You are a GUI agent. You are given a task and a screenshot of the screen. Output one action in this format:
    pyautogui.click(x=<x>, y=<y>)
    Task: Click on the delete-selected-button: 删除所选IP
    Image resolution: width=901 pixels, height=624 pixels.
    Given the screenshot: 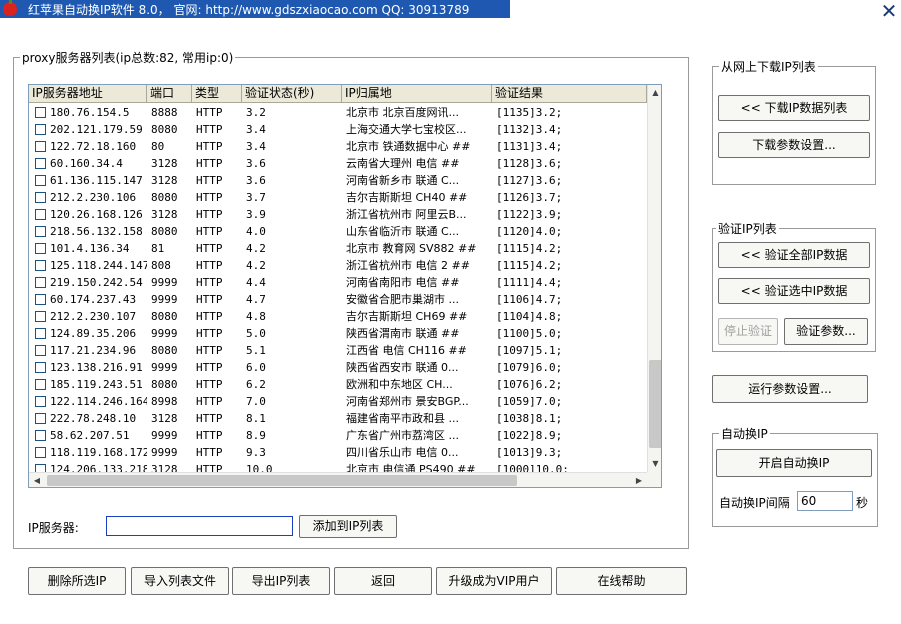 What is the action you would take?
    pyautogui.click(x=77, y=581)
    